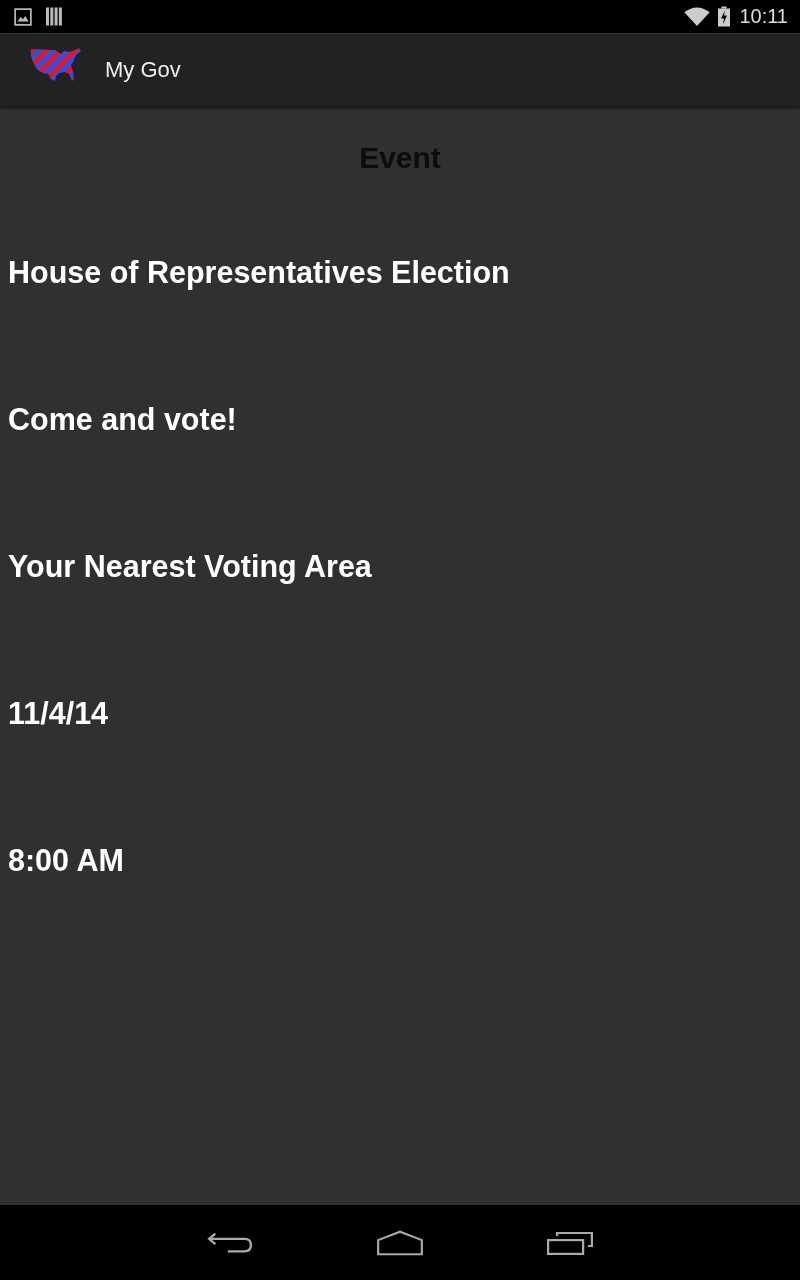  Describe the element at coordinates (190, 566) in the screenshot. I see `event-detail: Your Nearest Voting Area` at that location.